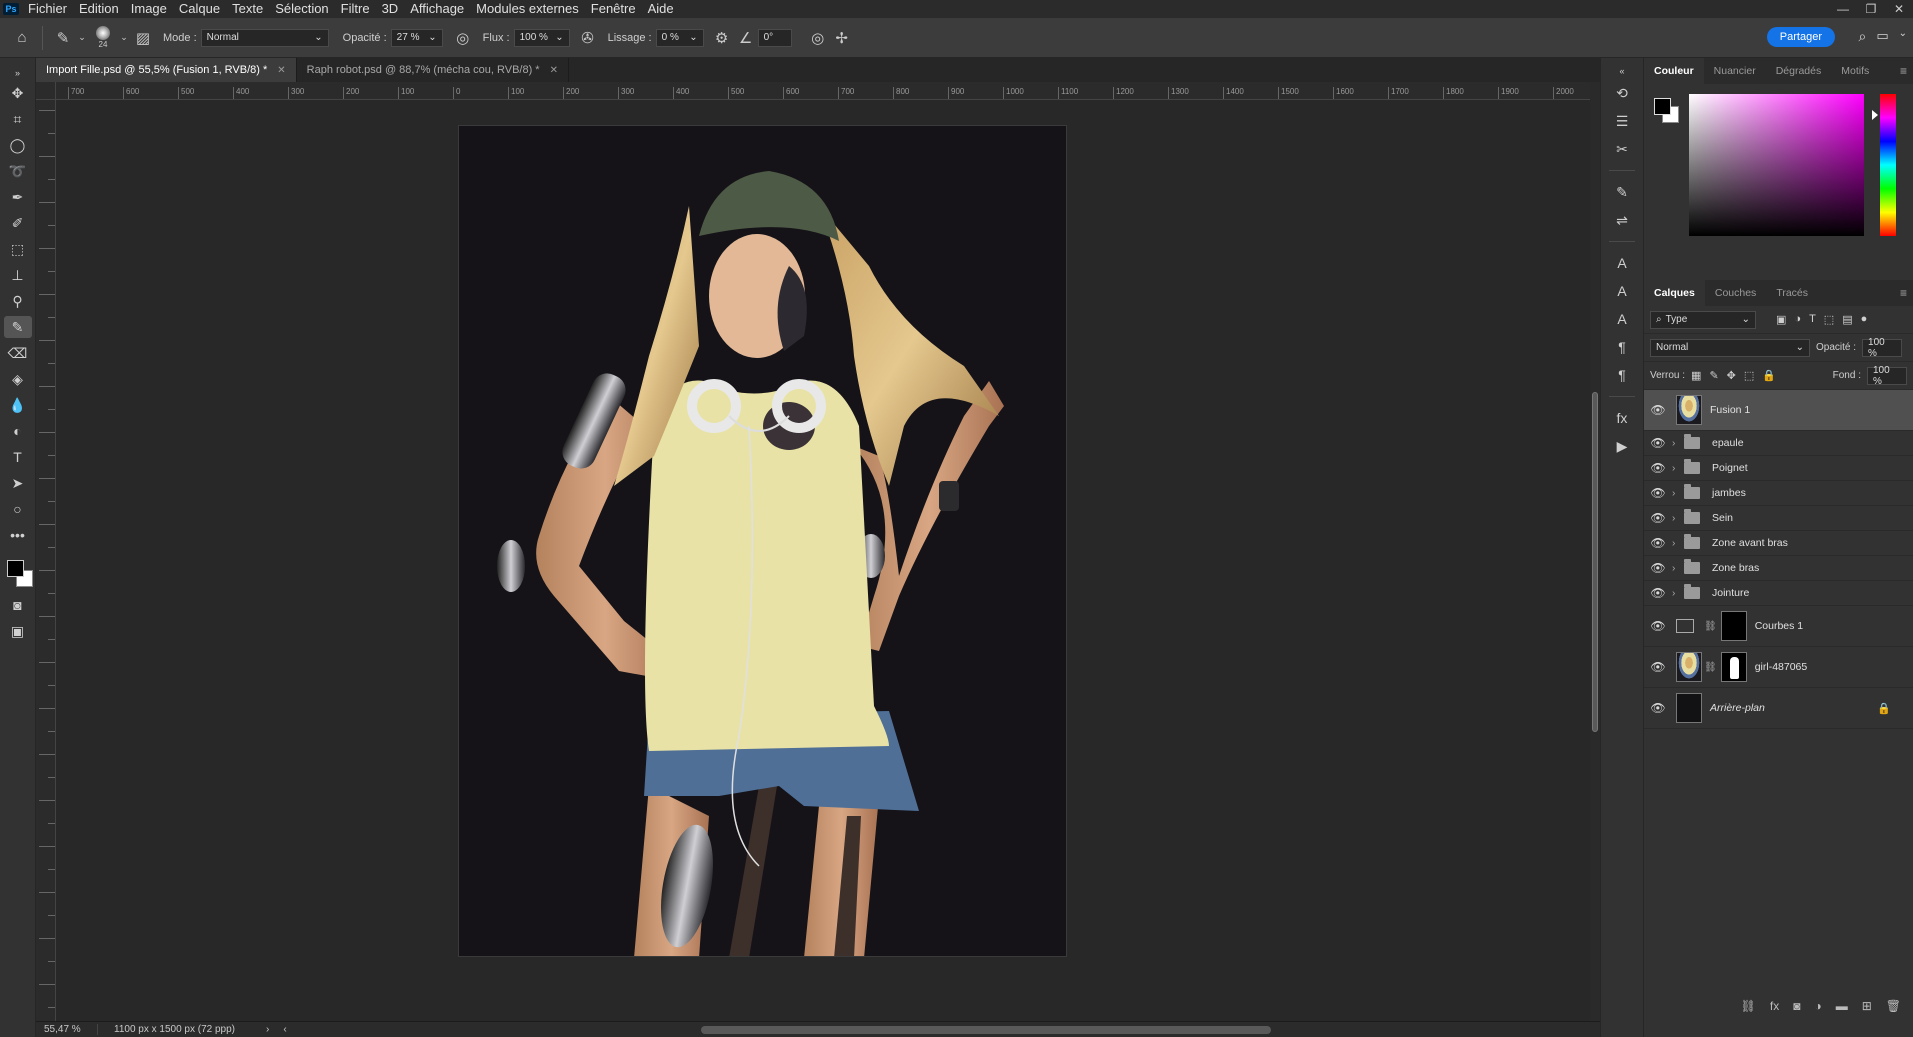 The height and width of the screenshot is (1037, 1913). I want to click on paragraph-icon: ¶, so click(1622, 347).